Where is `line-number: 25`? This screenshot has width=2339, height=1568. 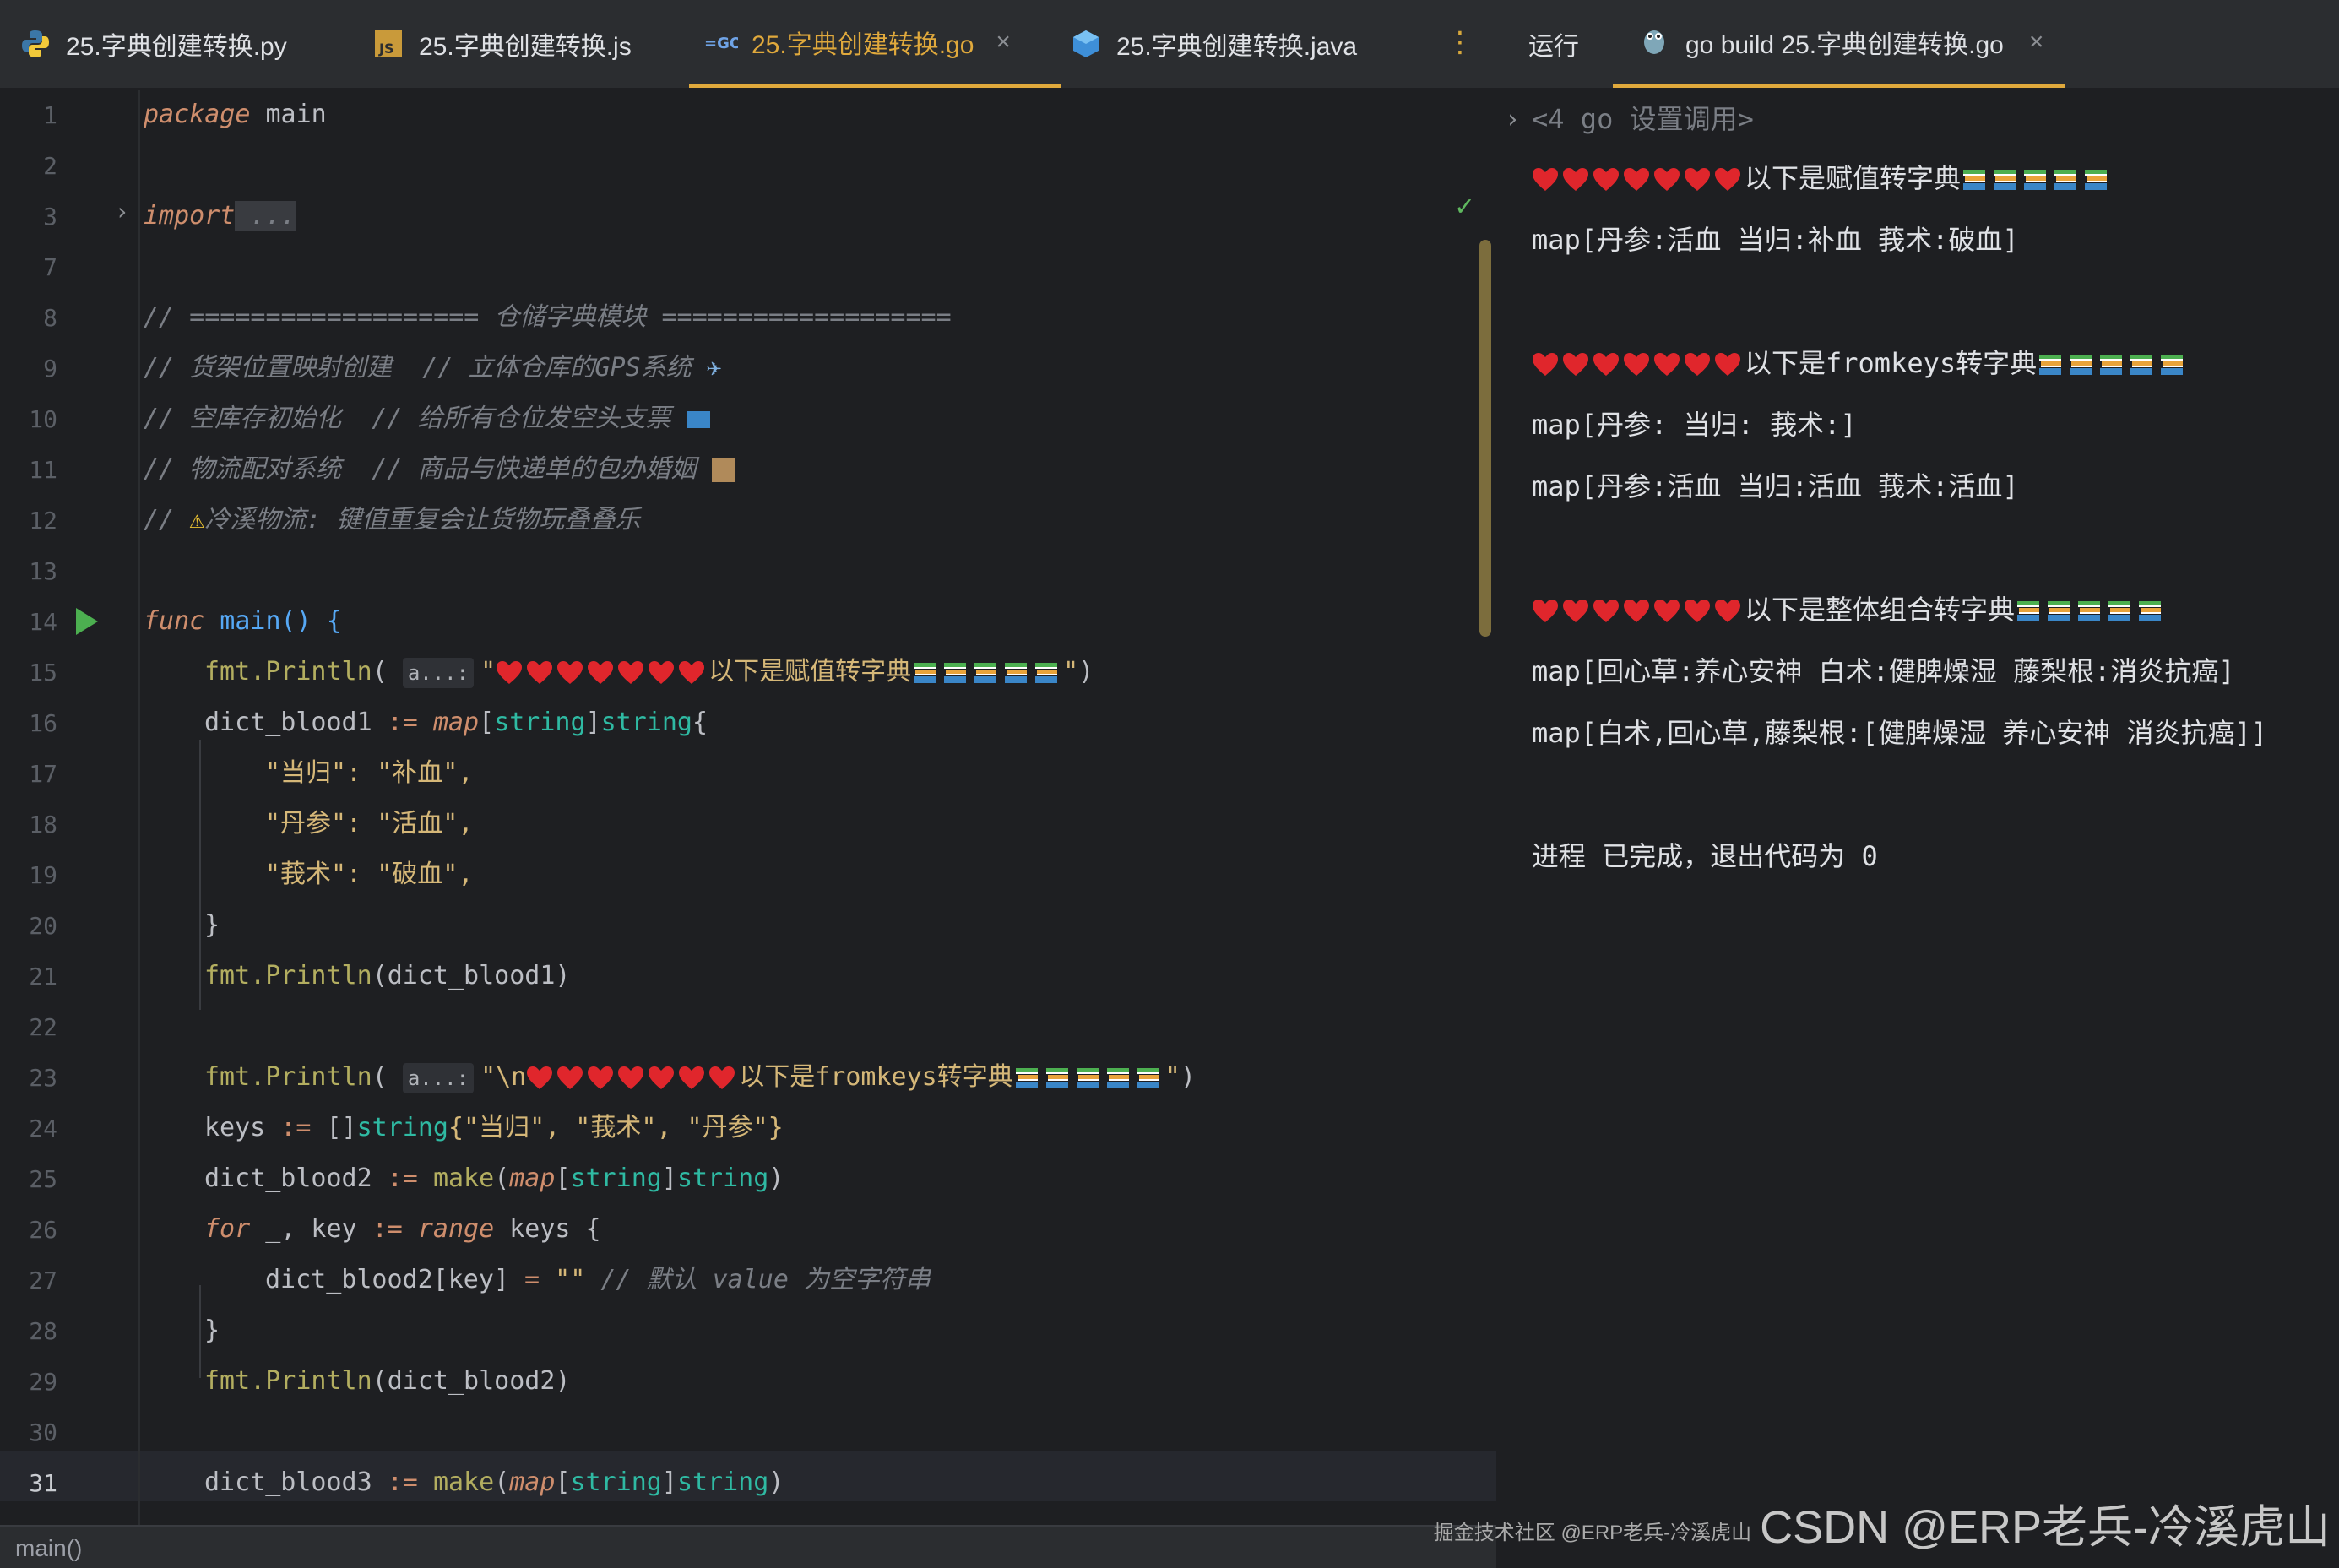 line-number: 25 is located at coordinates (43, 1179).